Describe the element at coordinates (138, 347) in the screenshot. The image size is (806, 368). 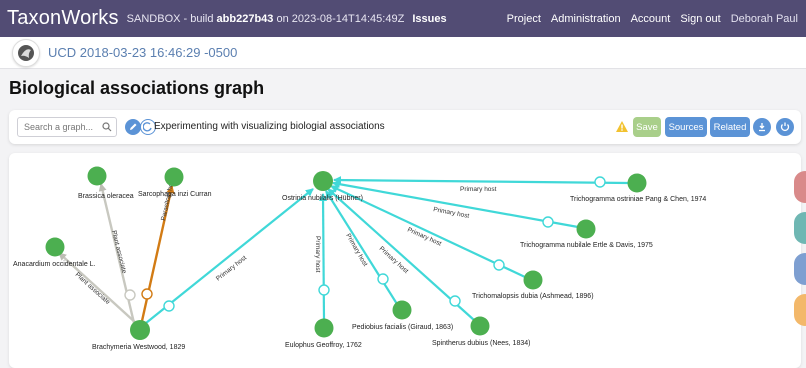
I see `node-label: Brachymeria Westwood, 1829` at that location.